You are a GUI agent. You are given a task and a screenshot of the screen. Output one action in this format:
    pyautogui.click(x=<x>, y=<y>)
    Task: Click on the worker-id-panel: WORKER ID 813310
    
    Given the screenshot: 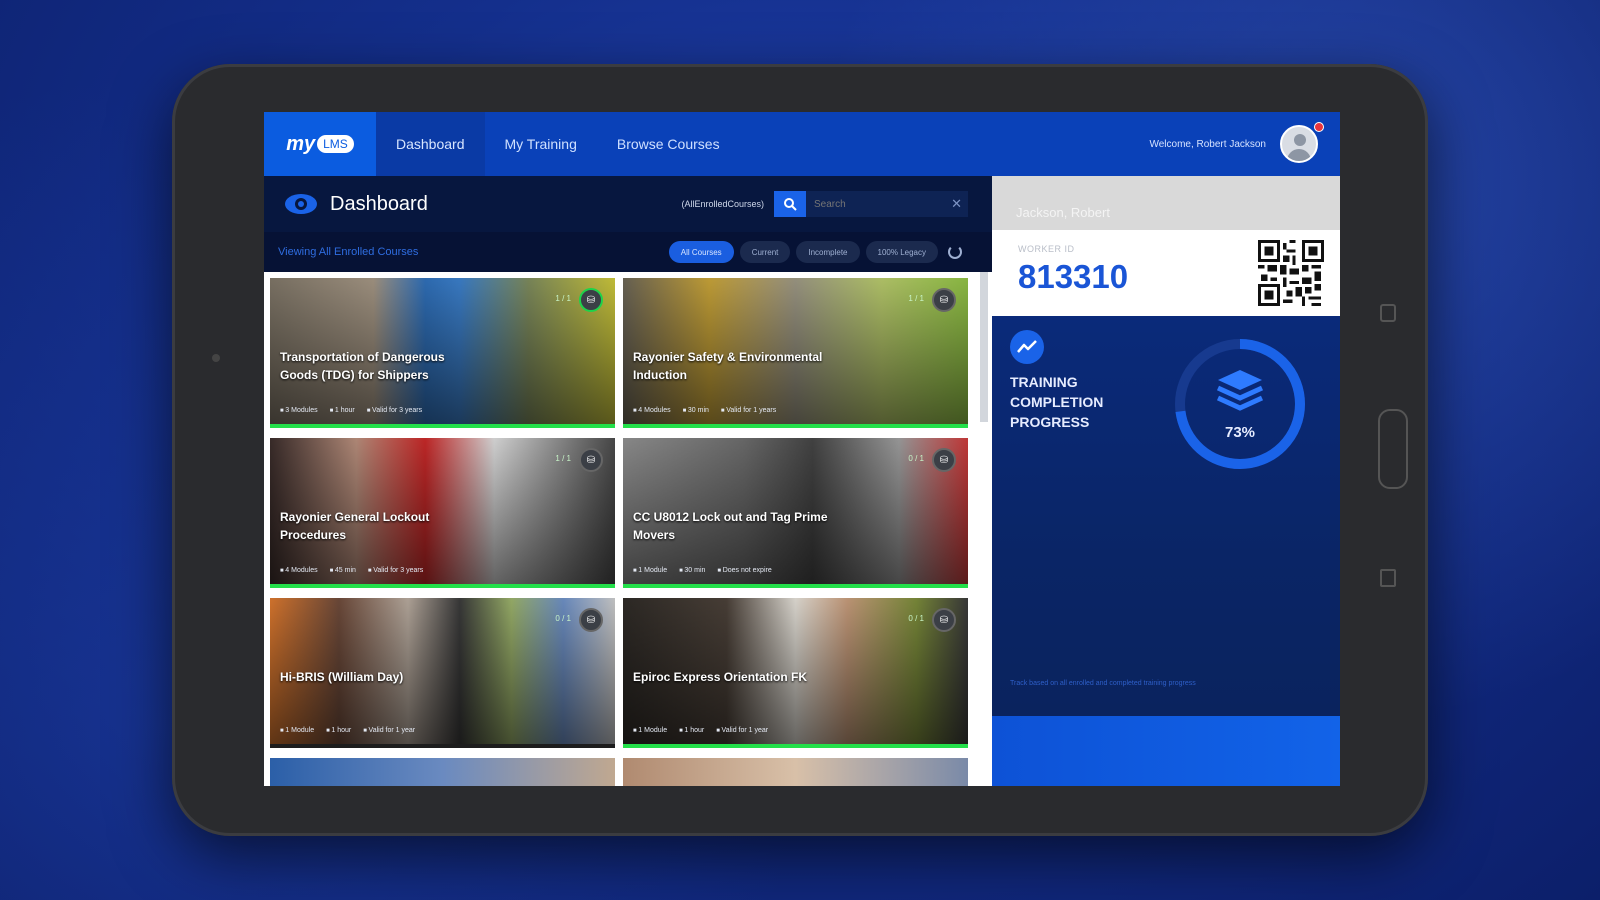 What is the action you would take?
    pyautogui.click(x=1166, y=273)
    